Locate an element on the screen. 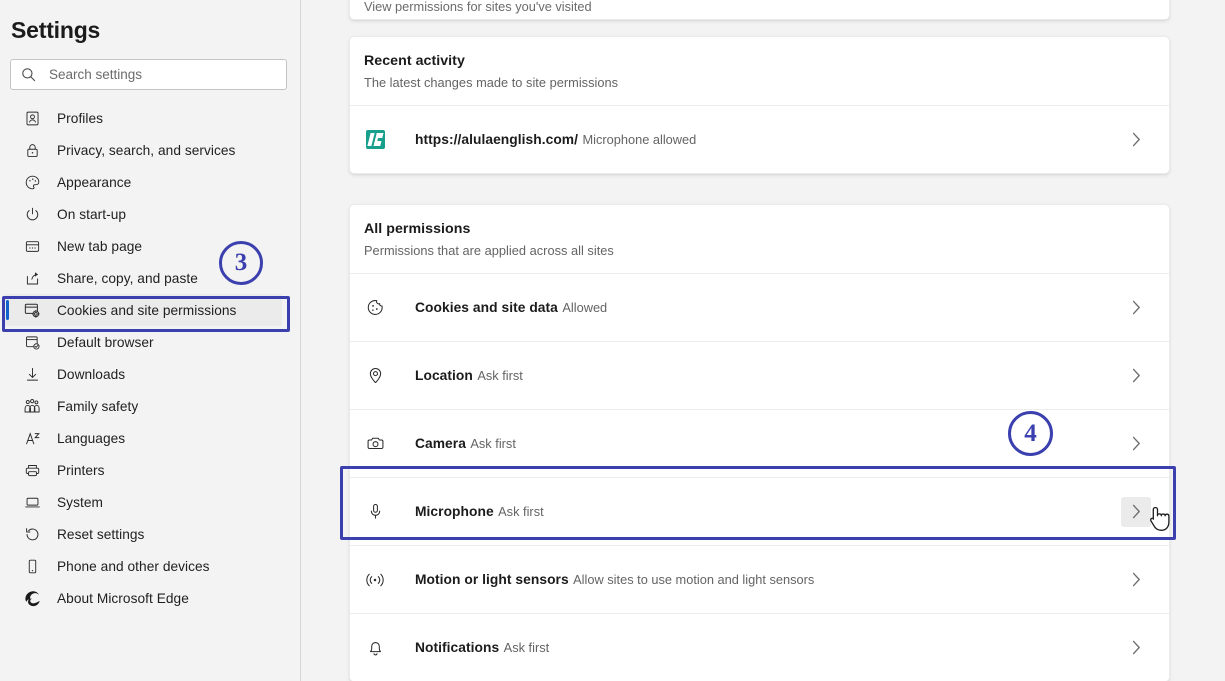 Image resolution: width=1225 pixels, height=681 pixels. sidebar-item-cookies-and-site-permissions: Cookies and site permissions is located at coordinates (143, 310).